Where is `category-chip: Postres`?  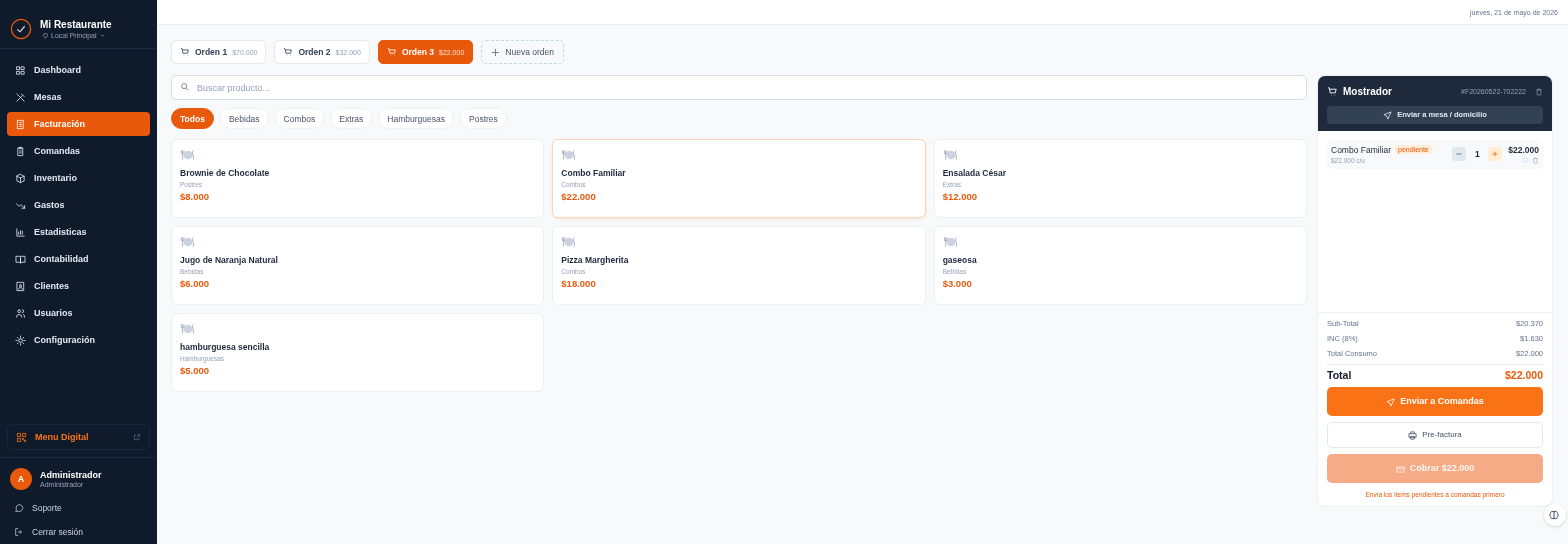
category-chip: Postres is located at coordinates (483, 118).